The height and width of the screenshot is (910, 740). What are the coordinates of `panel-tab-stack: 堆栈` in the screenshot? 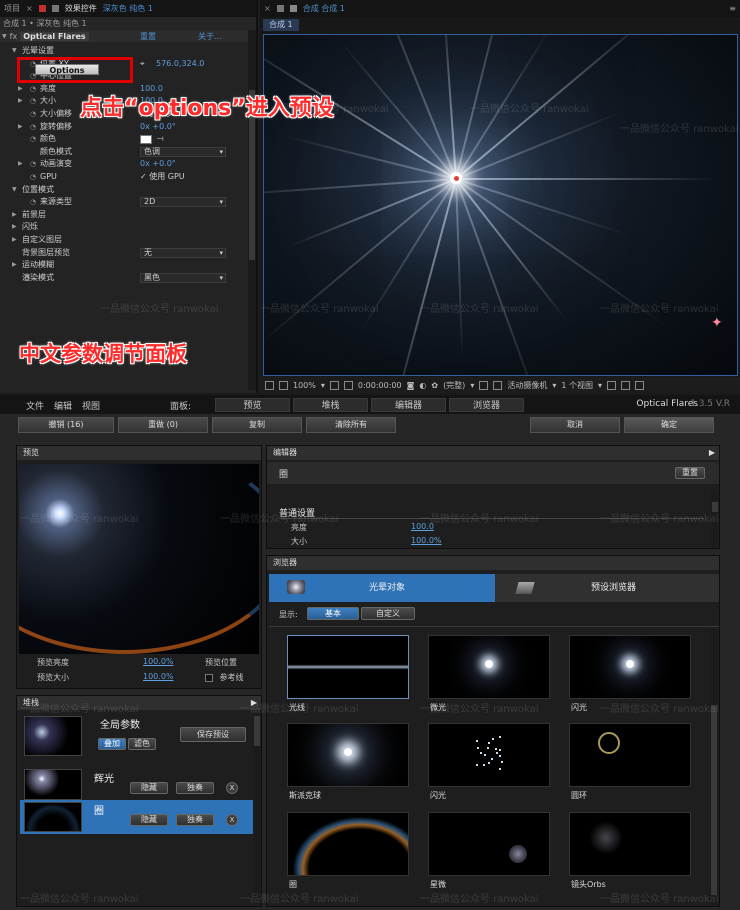 It's located at (330, 405).